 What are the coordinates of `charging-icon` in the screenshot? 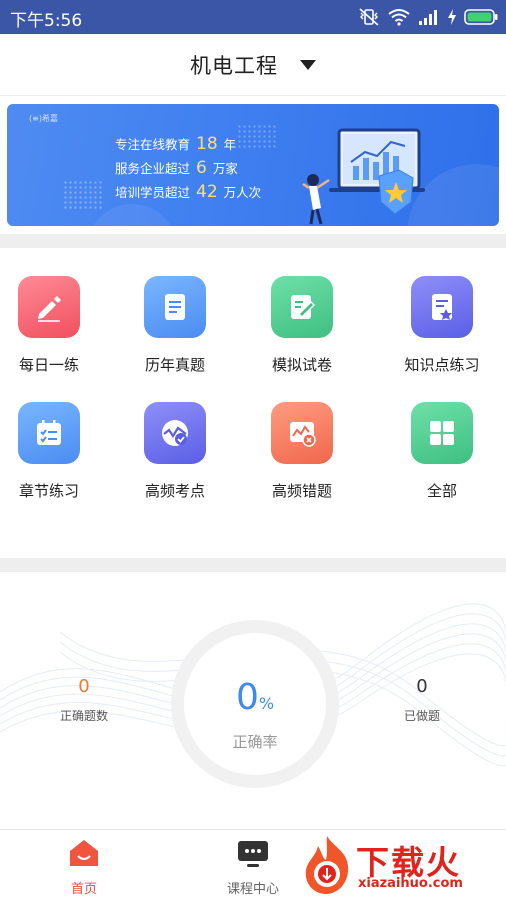 It's located at (452, 17).